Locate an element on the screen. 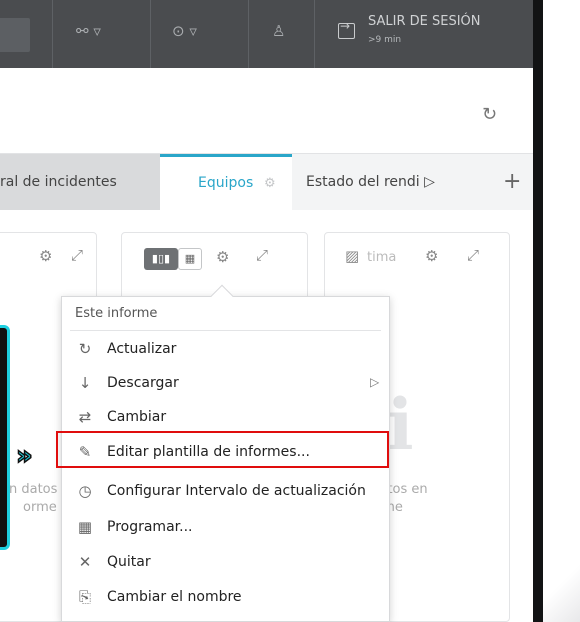  timer-icon: ◷ is located at coordinates (85, 491).